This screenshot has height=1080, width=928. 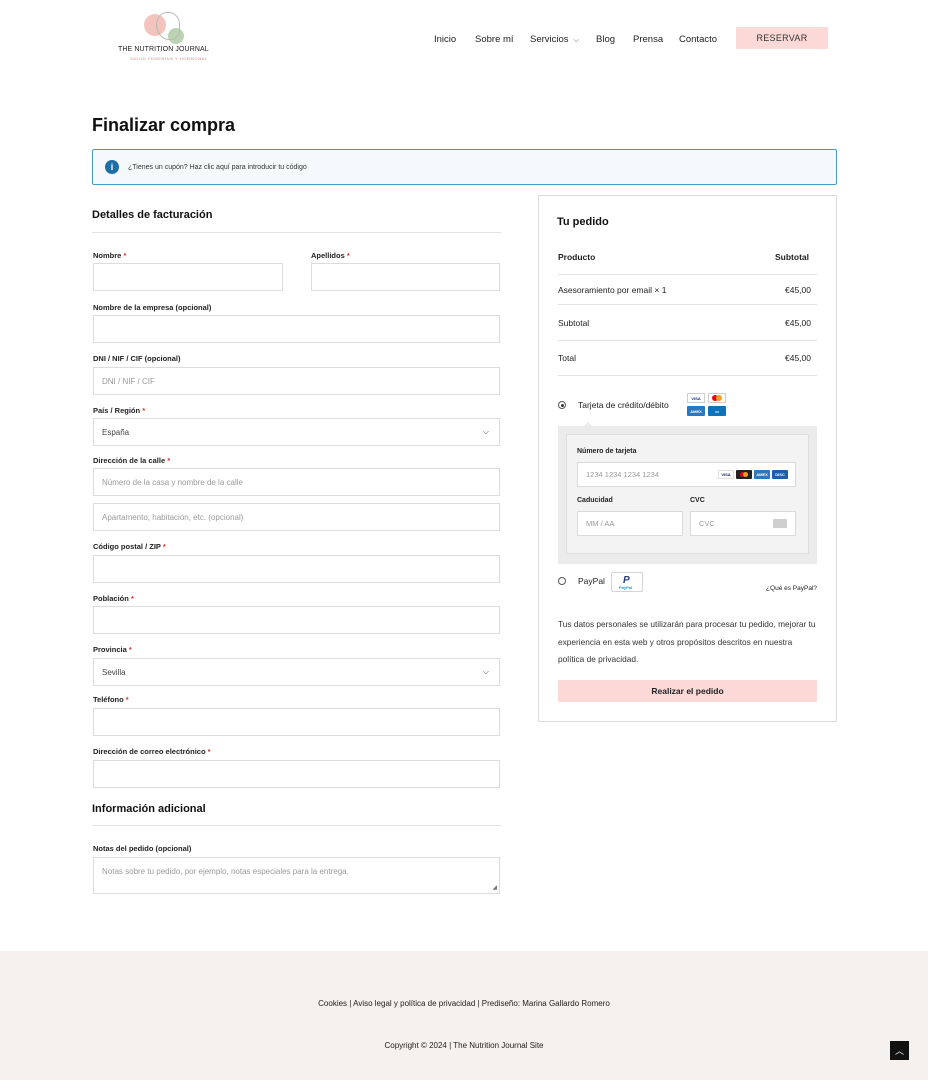 What do you see at coordinates (595, 500) in the screenshot?
I see `expiry-label: Caducidad` at bounding box center [595, 500].